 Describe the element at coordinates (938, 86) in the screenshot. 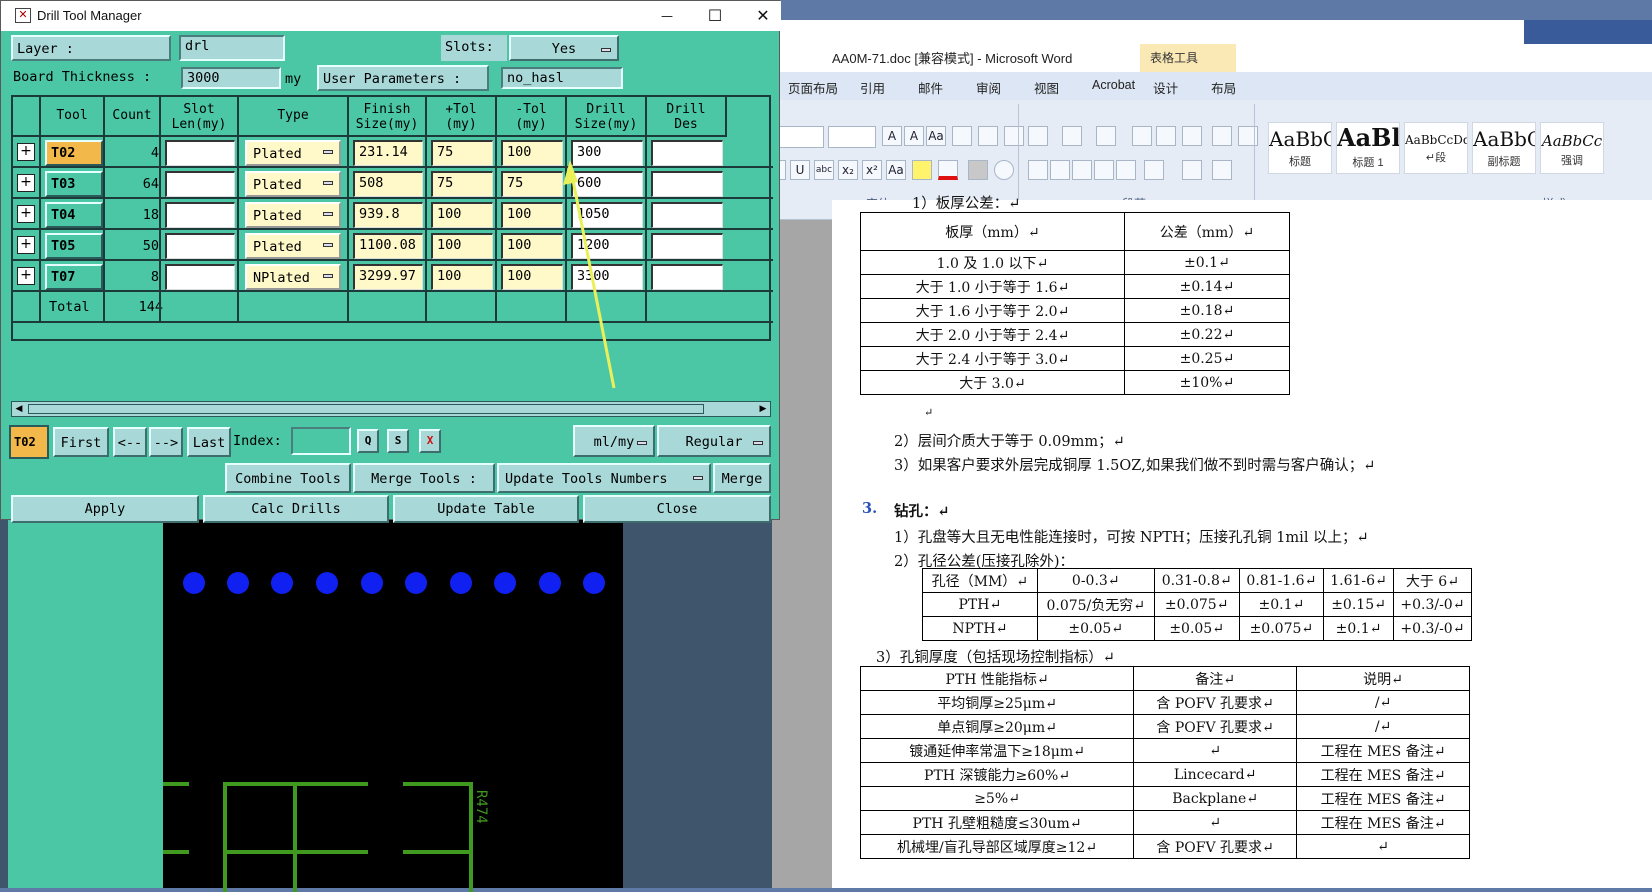

I see `tab-mailings: 邮件` at that location.